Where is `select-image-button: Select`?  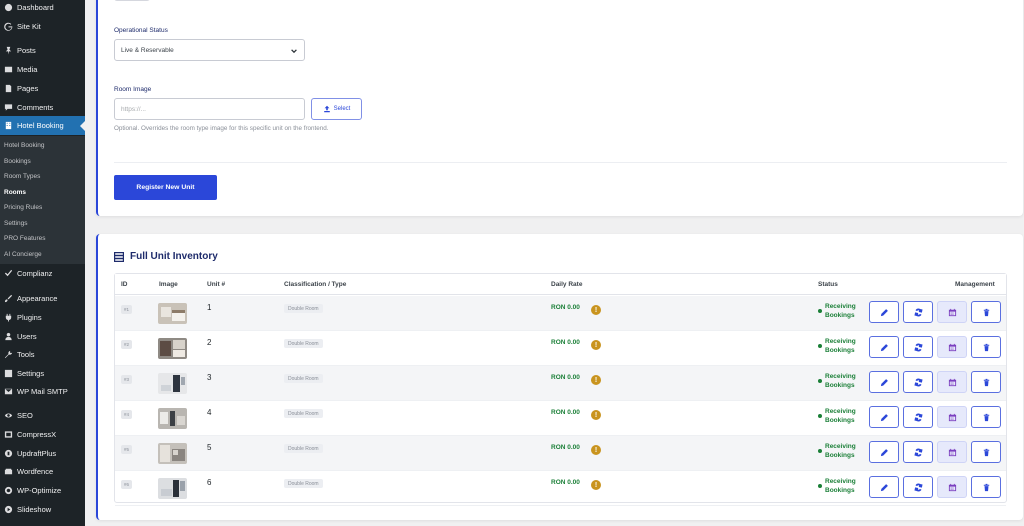 select-image-button: Select is located at coordinates (336, 109).